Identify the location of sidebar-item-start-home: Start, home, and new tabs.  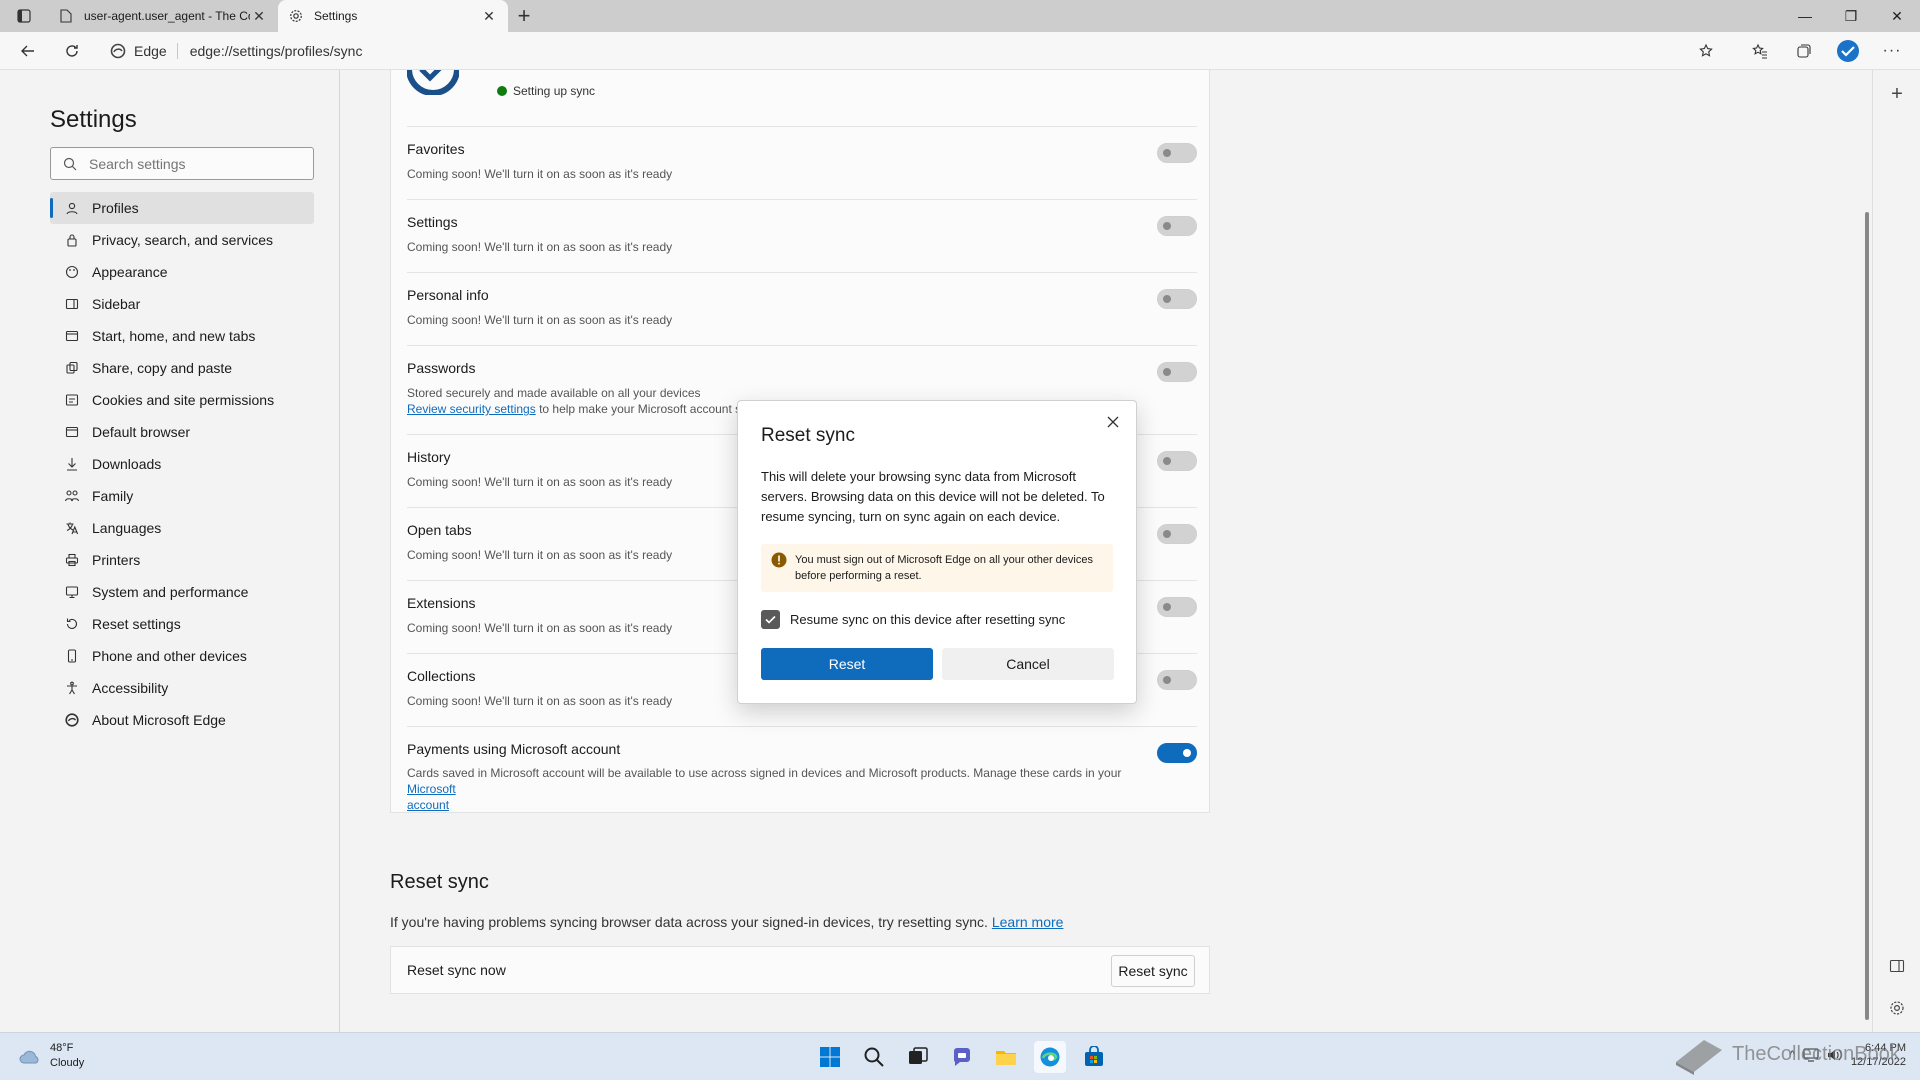
(182, 336).